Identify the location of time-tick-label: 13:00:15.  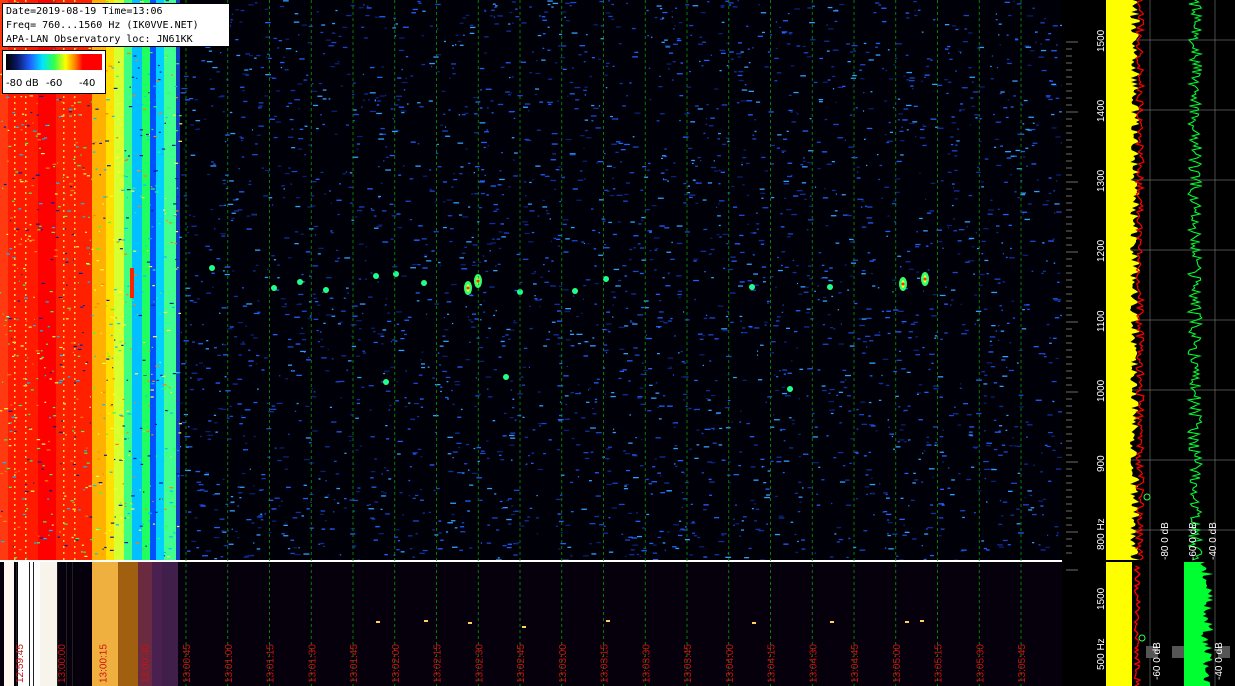
(104, 663).